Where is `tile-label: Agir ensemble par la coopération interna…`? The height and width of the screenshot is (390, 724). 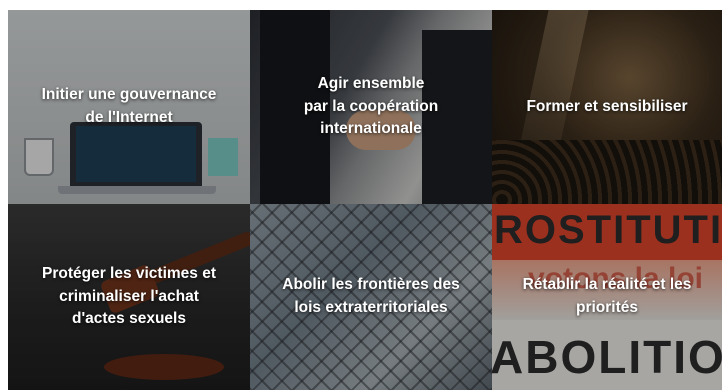 tile-label: Agir ensemble par la coopération interna… is located at coordinates (371, 106).